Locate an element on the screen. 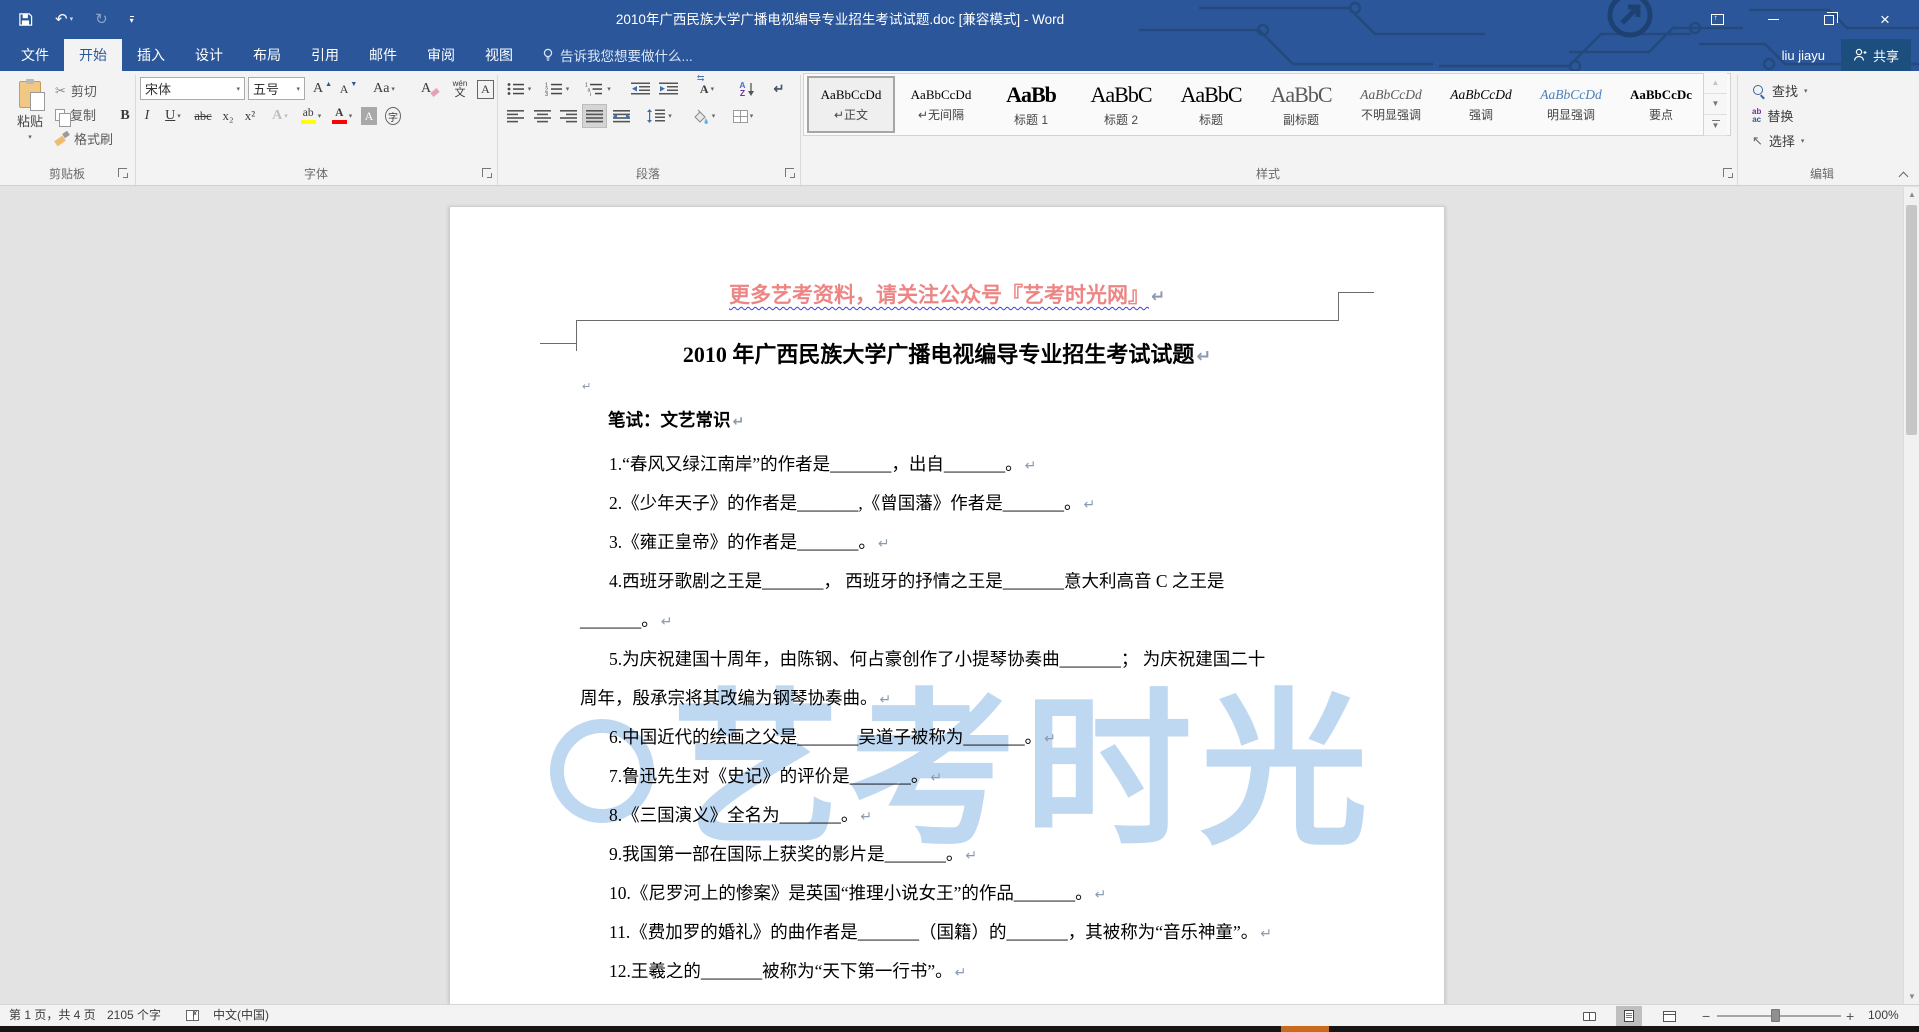 The height and width of the screenshot is (1032, 1919). save-button is located at coordinates (25, 19).